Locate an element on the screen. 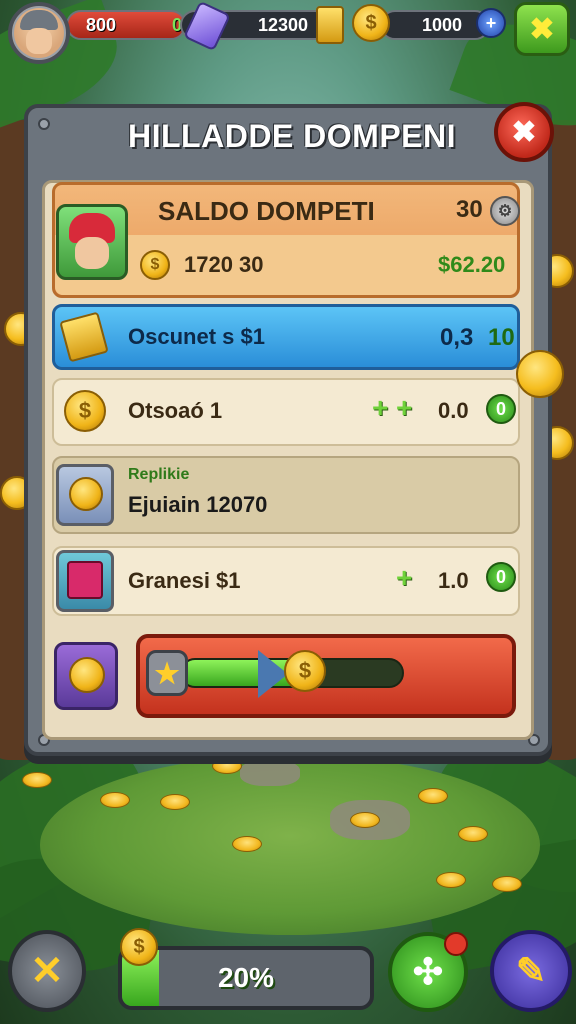 This screenshot has height=1024, width=576. panel-title: HILLADDE DOMPENI is located at coordinates (292, 136).